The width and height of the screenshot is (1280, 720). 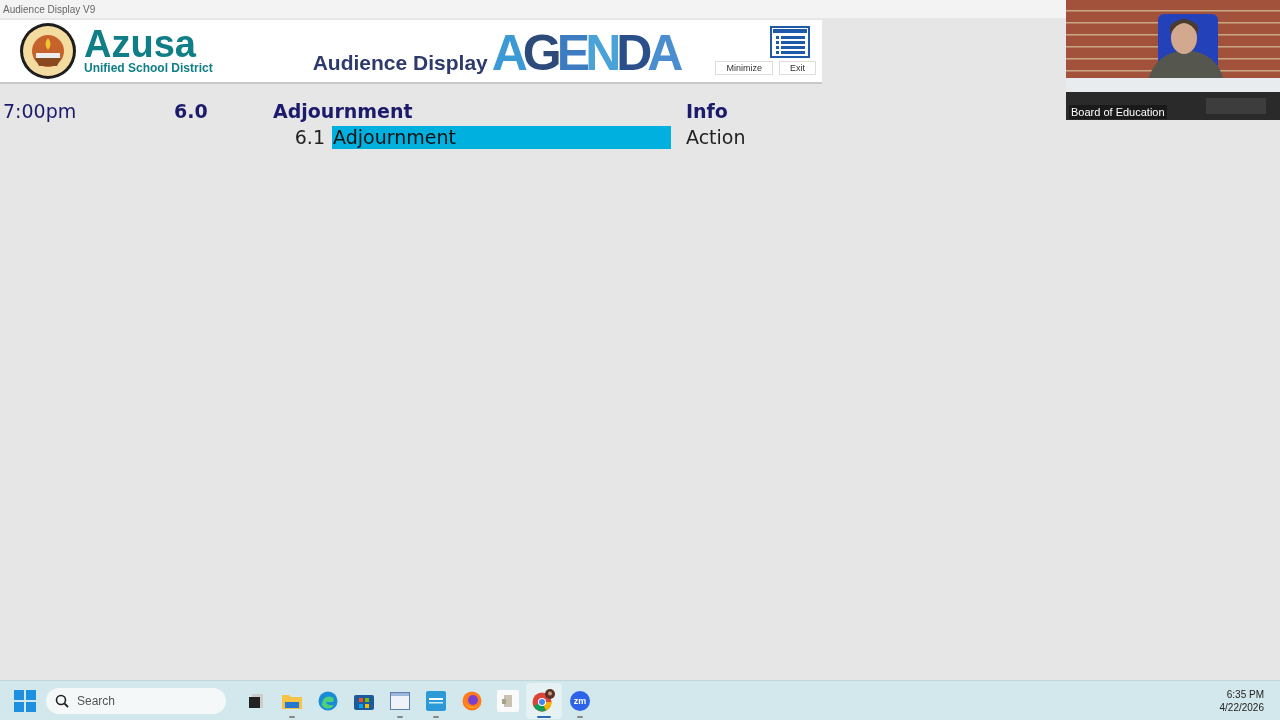 What do you see at coordinates (585, 53) in the screenshot?
I see `agenda-logo: AGENDA` at bounding box center [585, 53].